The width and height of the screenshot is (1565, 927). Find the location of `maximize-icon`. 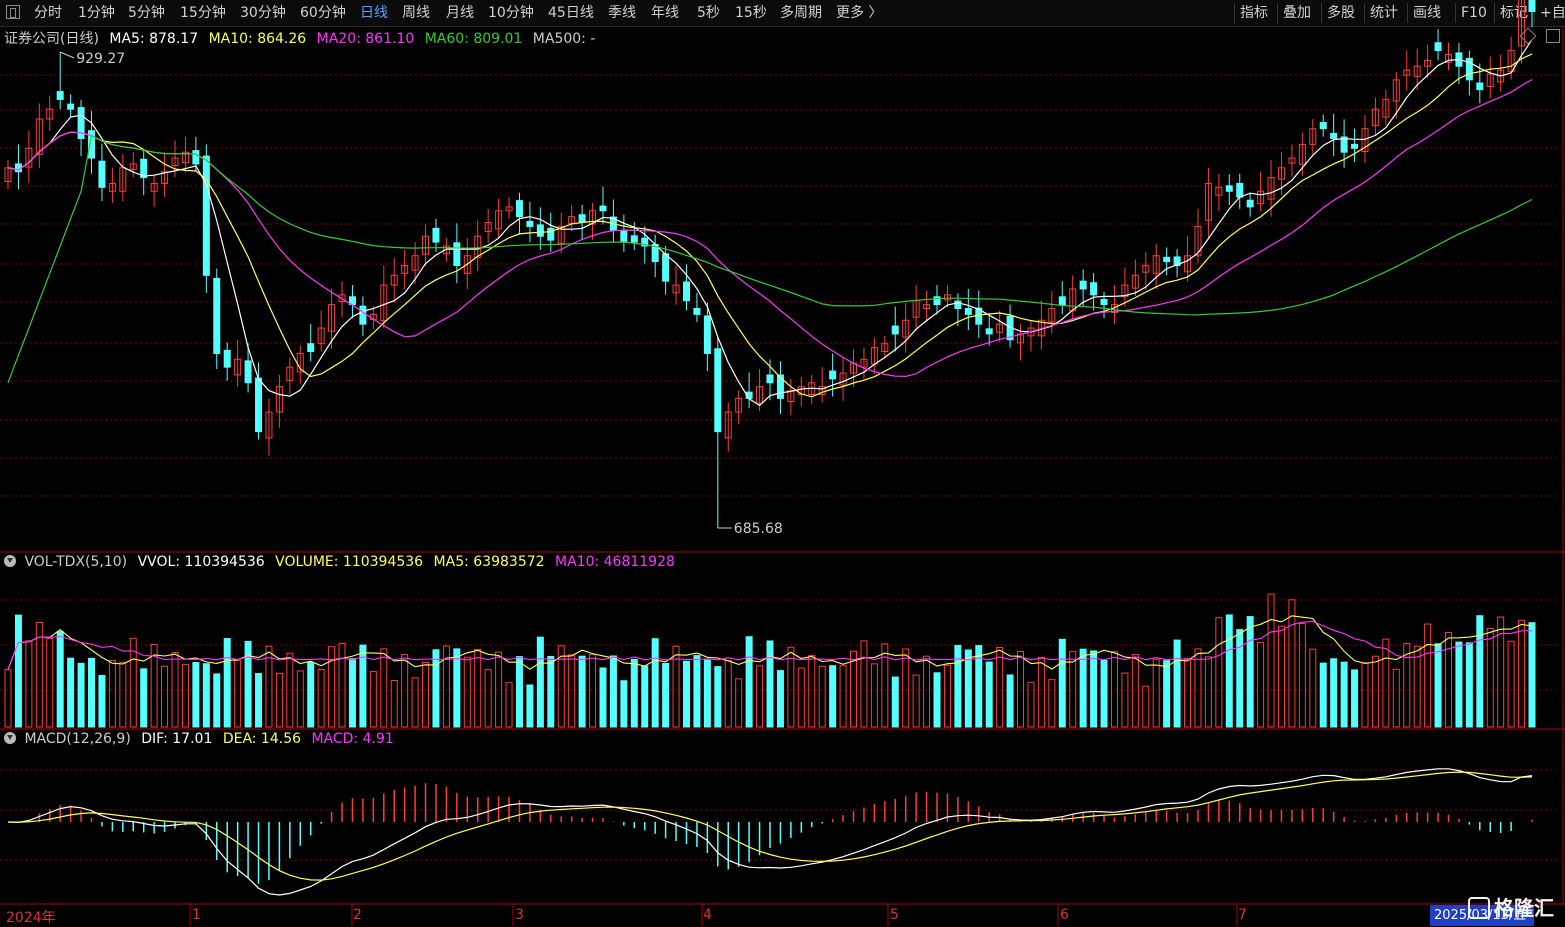

maximize-icon is located at coordinates (1553, 36).